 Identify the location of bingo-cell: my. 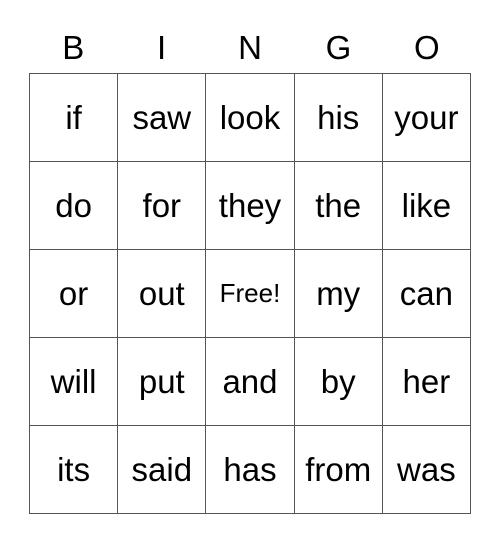
(338, 294).